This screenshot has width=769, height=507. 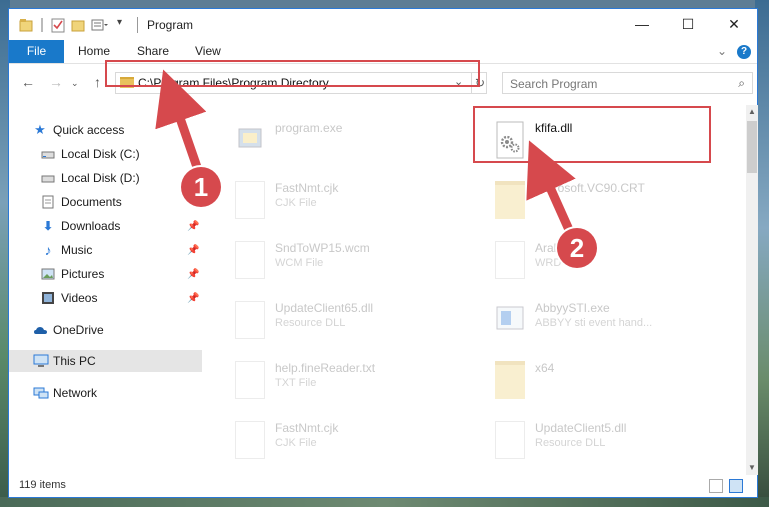 What do you see at coordinates (78, 330) in the screenshot?
I see `sidebar-item-label: OneDrive` at bounding box center [78, 330].